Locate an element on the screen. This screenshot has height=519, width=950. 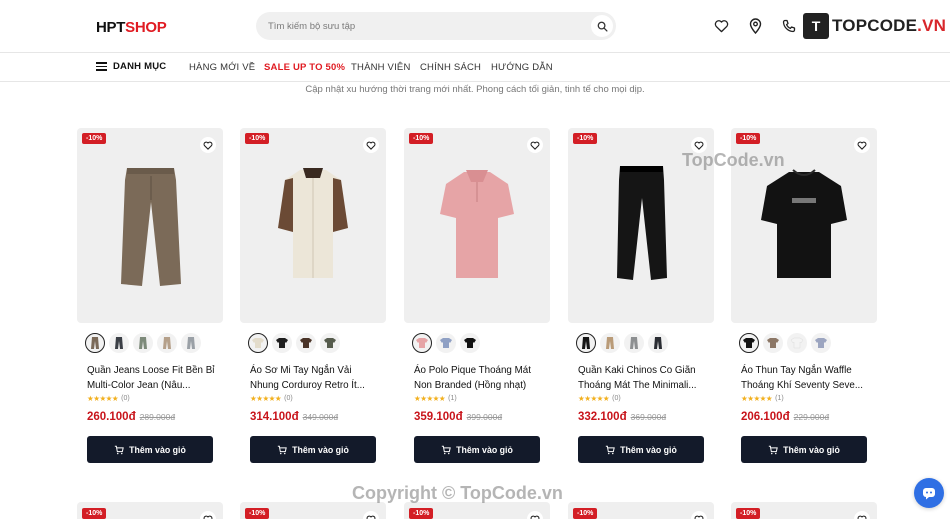
location-pin-icon is located at coordinates (755, 26).